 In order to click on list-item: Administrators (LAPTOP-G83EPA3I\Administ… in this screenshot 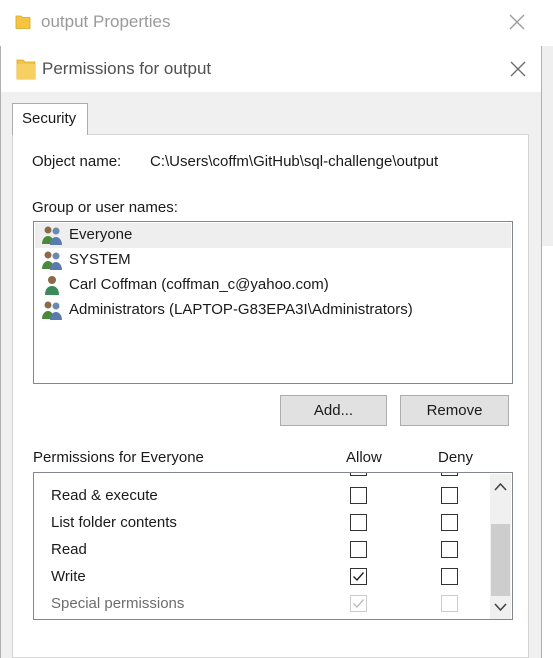, I will do `click(273, 310)`.